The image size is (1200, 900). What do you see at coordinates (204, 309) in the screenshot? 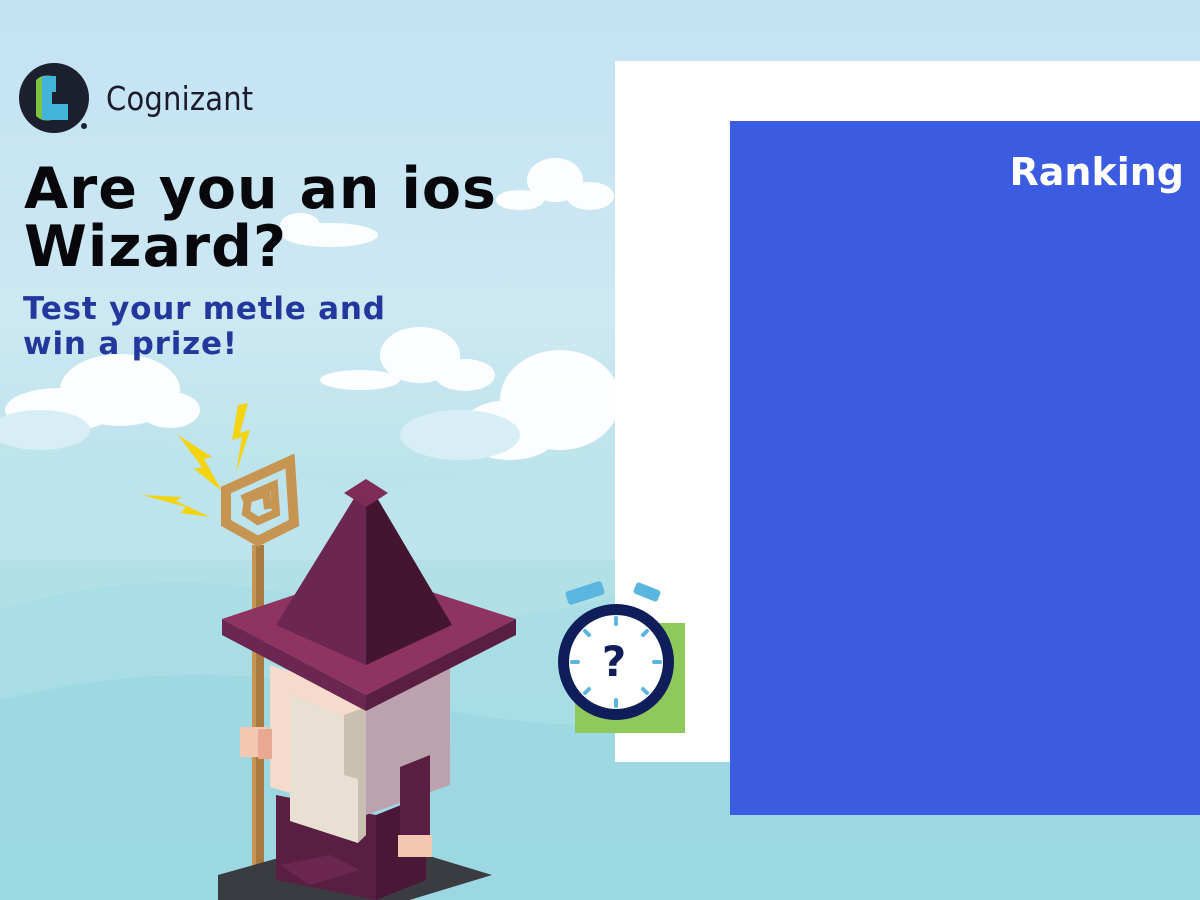
I see `subline-line-1: Test your metle and` at bounding box center [204, 309].